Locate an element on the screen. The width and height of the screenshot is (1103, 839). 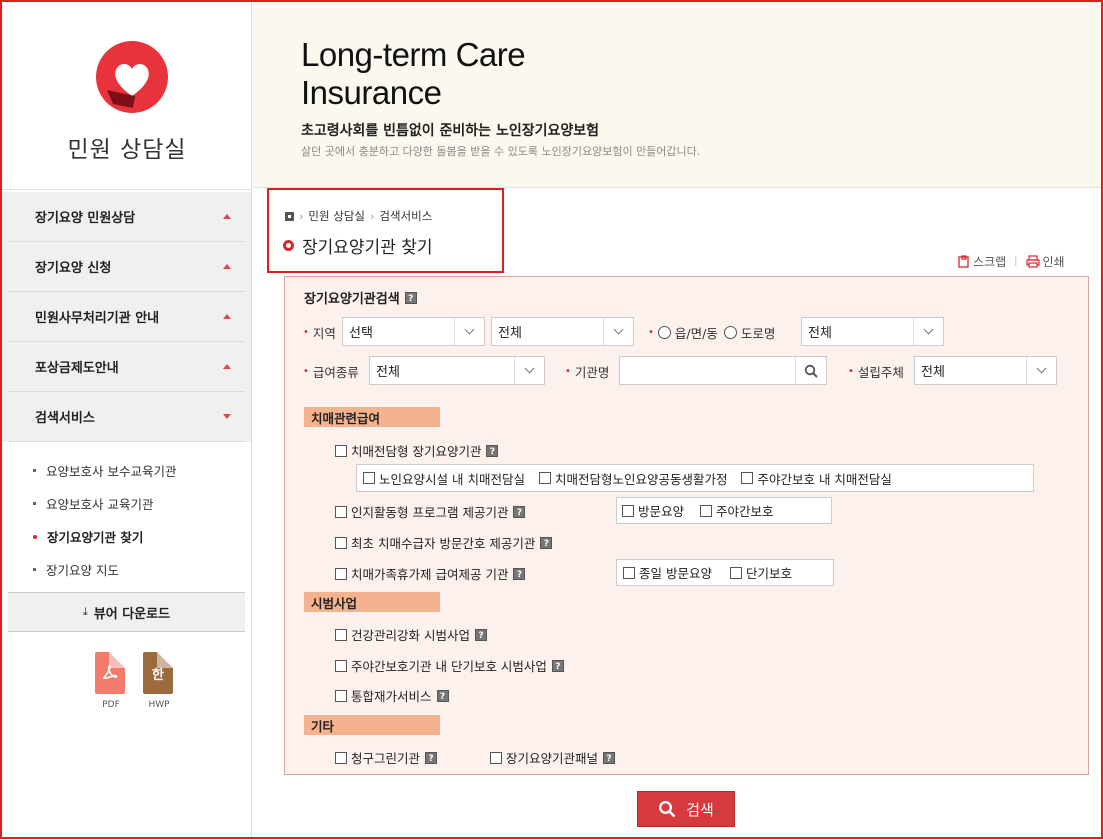
scrap-button: 스크랩 is located at coordinates (982, 261).